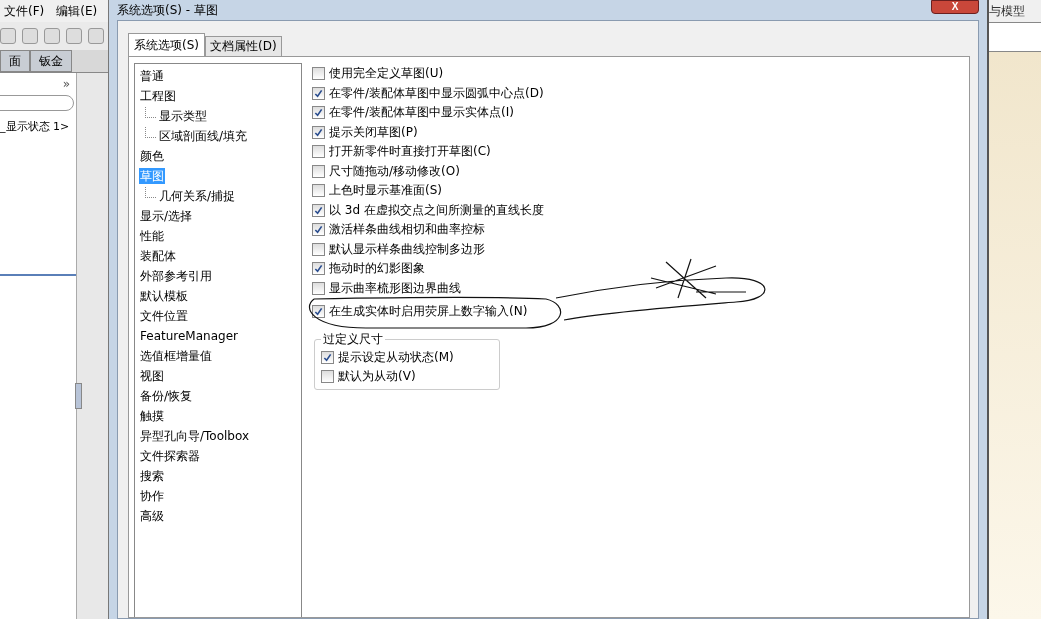 The width and height of the screenshot is (1041, 619). What do you see at coordinates (164, 316) in the screenshot?
I see `tree-item: 文件位置` at bounding box center [164, 316].